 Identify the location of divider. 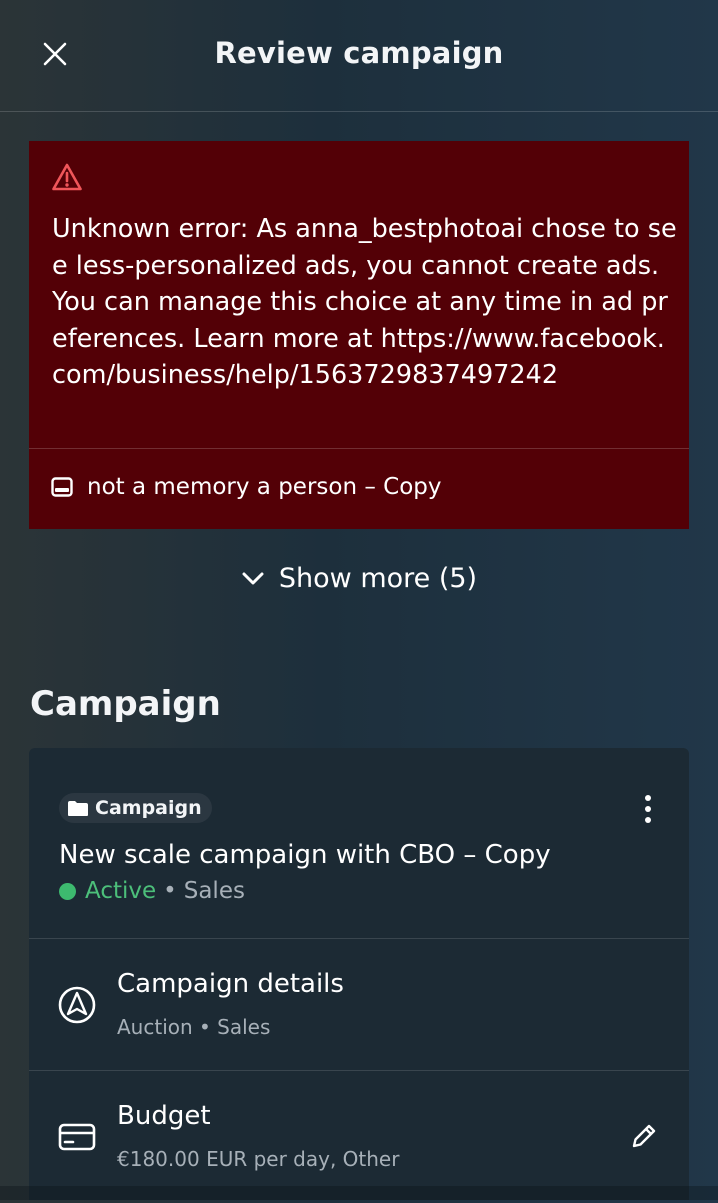
(359, 448).